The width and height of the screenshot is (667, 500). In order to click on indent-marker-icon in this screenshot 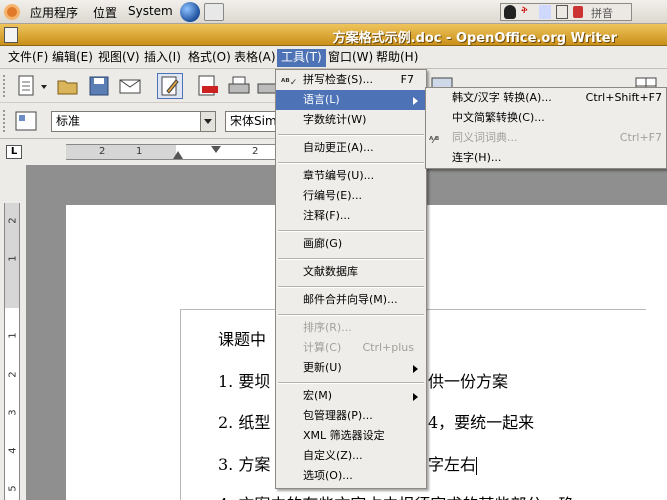, I will do `click(178, 155)`.